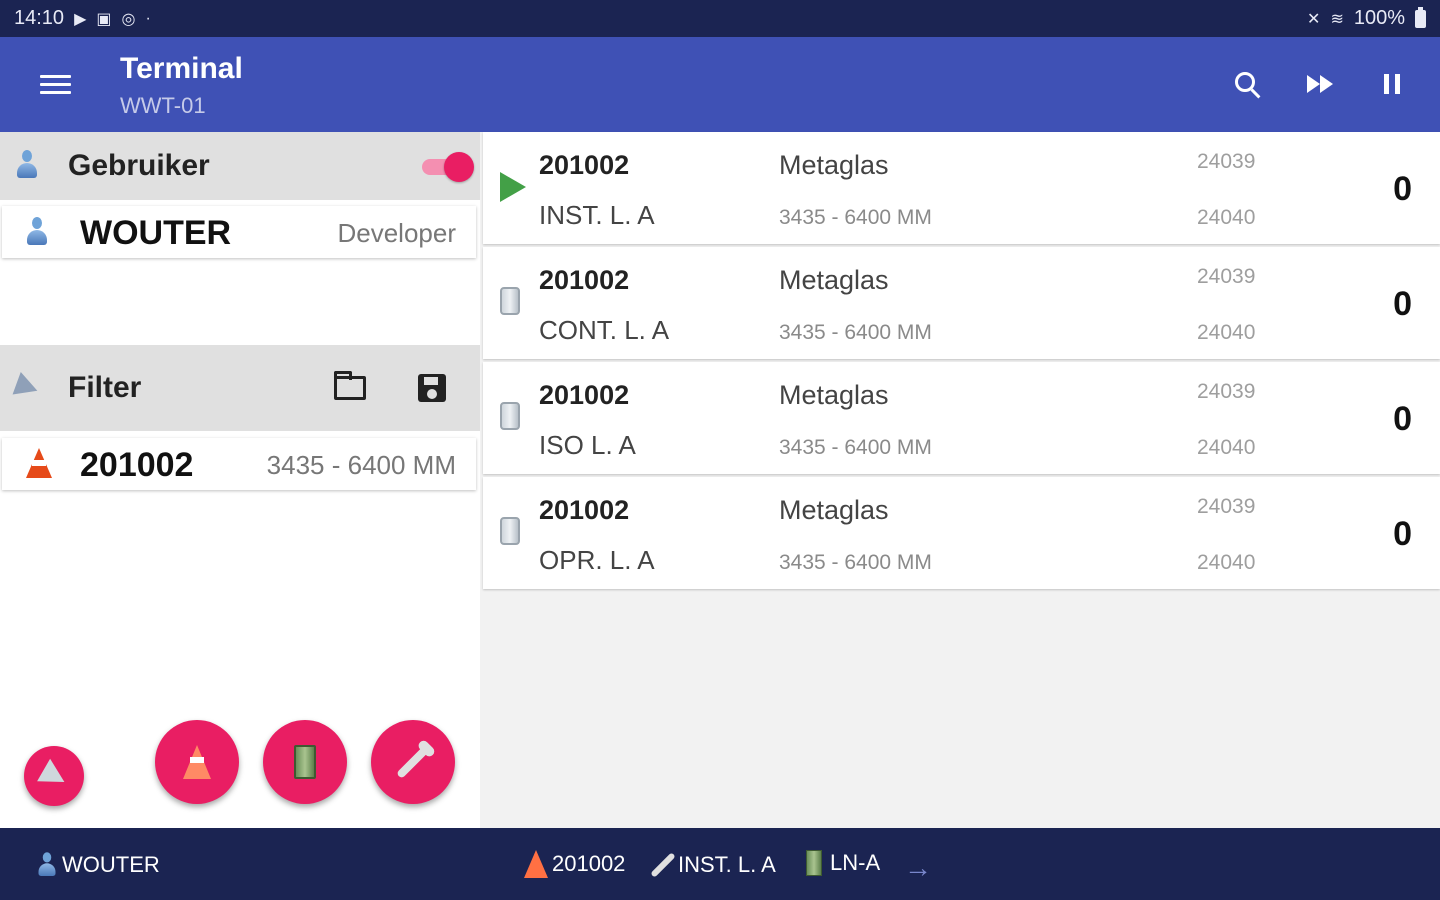  Describe the element at coordinates (855, 862) in the screenshot. I see `bottom-machine-name: LN-A` at that location.